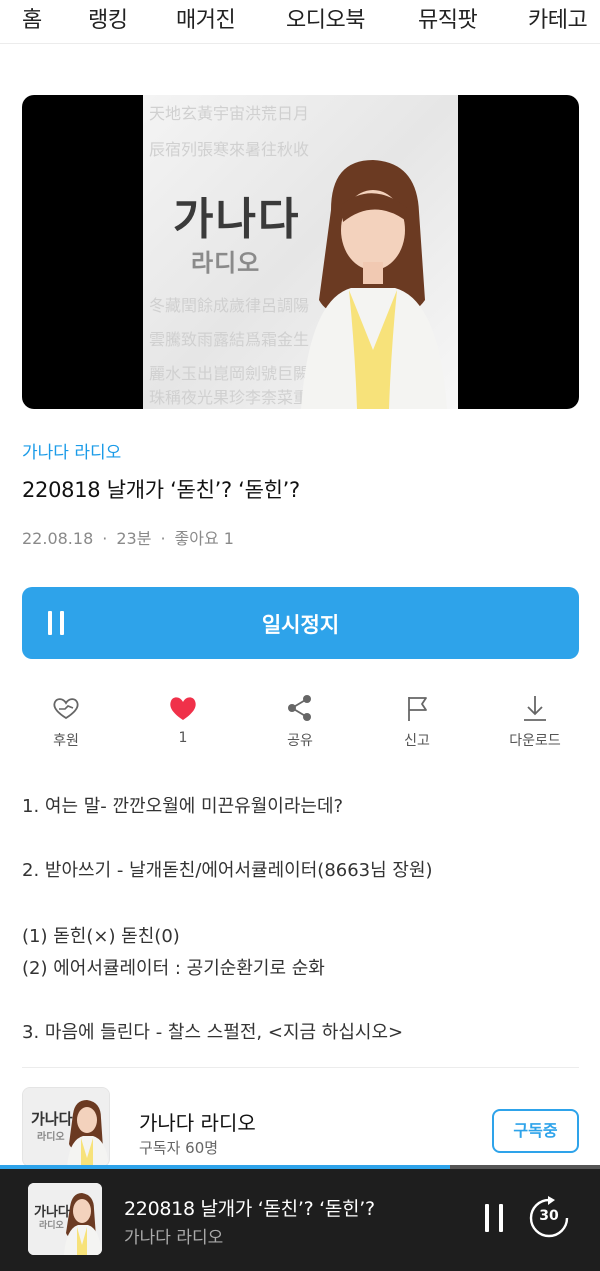  Describe the element at coordinates (249, 1209) in the screenshot. I see `mini-player-title: 220818 날개가 ‘돋친’? ‘돋힌’?` at that location.